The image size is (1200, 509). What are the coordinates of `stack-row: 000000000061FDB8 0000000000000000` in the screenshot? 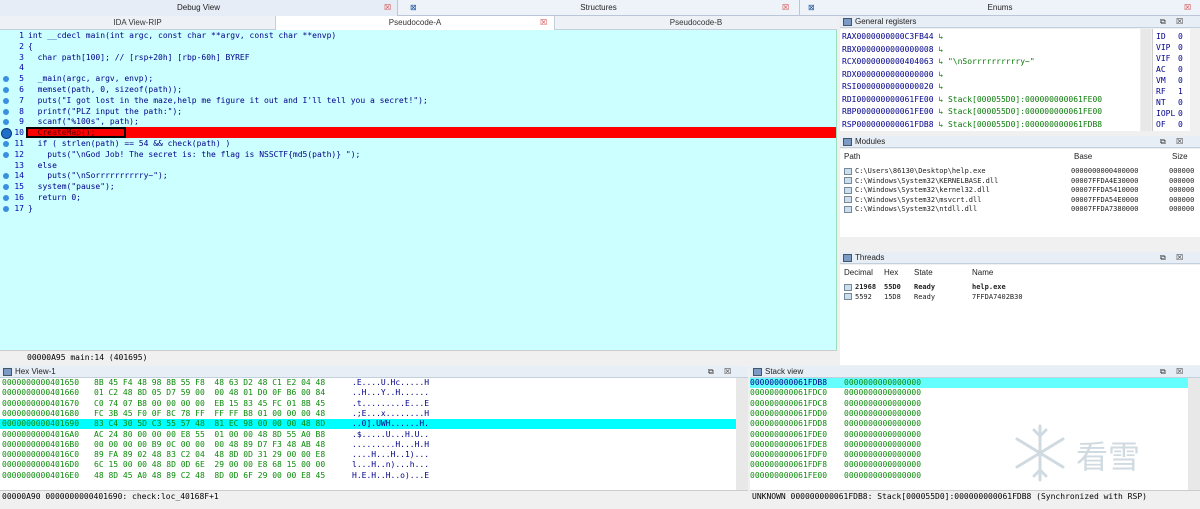 It's located at (835, 383).